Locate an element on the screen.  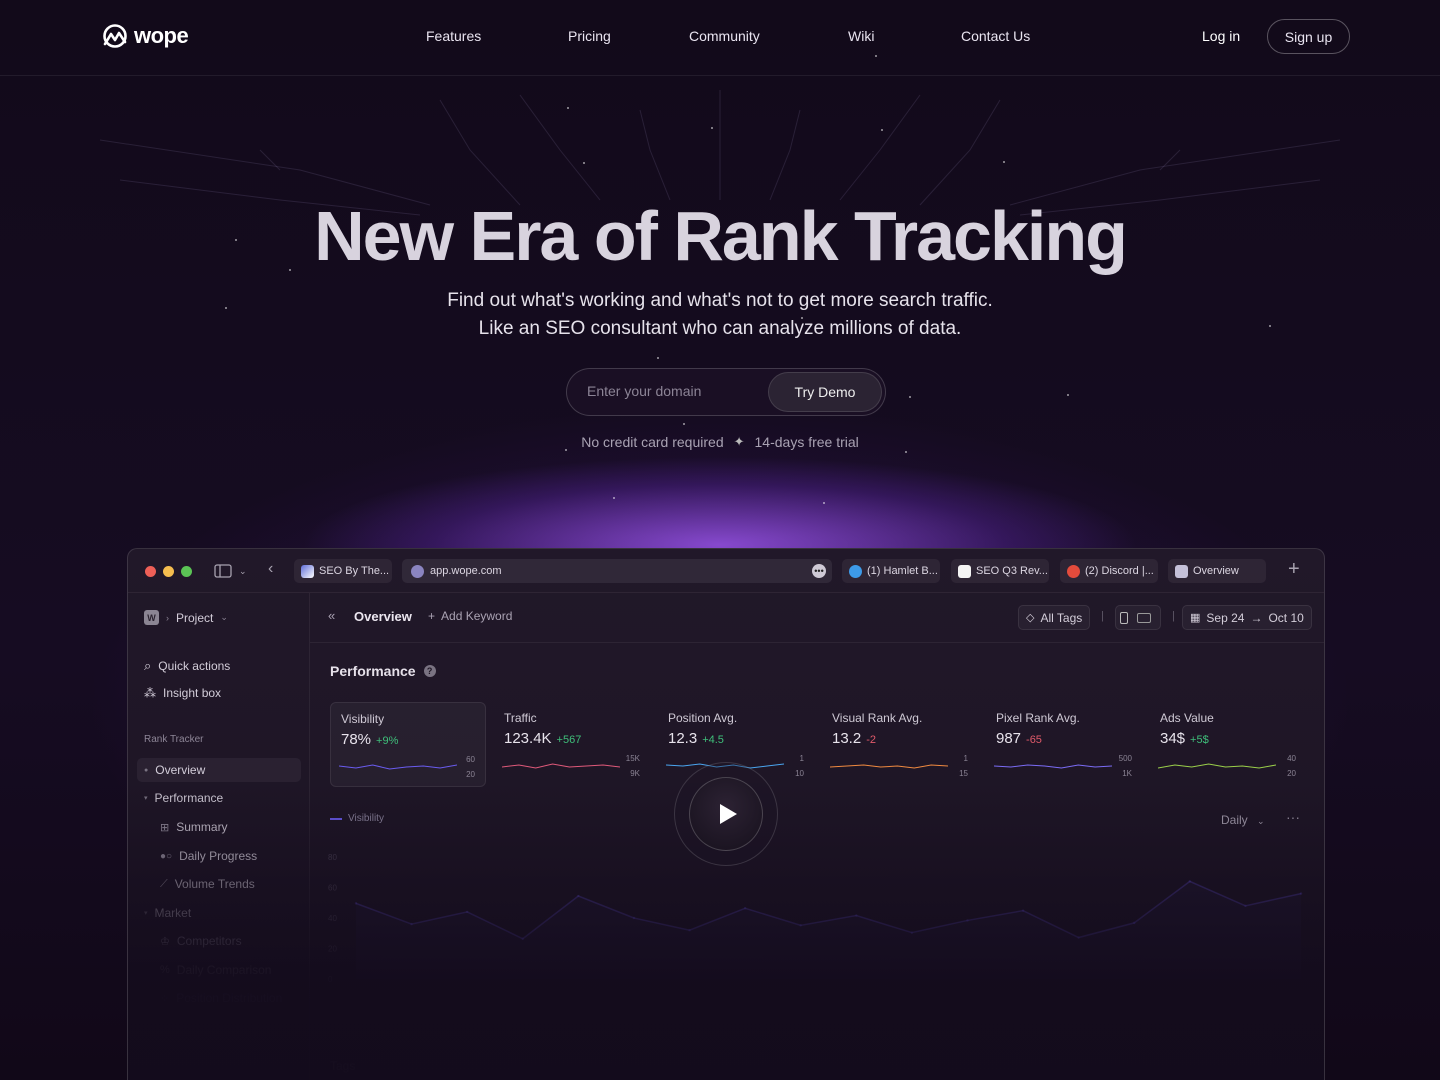
metric-scale-high: 500 is located at coordinates (1125, 758).